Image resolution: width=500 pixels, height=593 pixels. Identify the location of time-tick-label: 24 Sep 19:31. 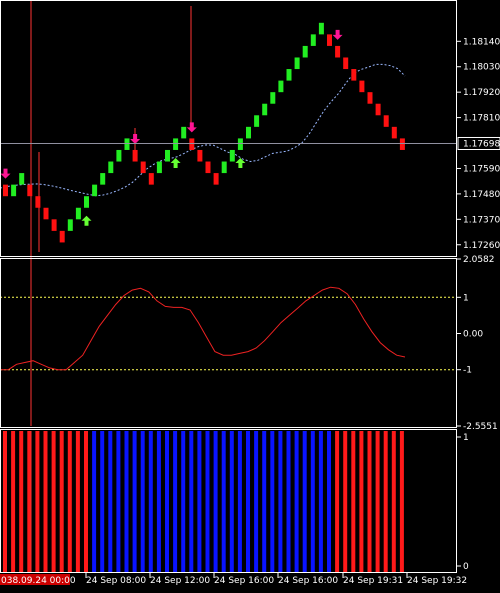
(373, 581).